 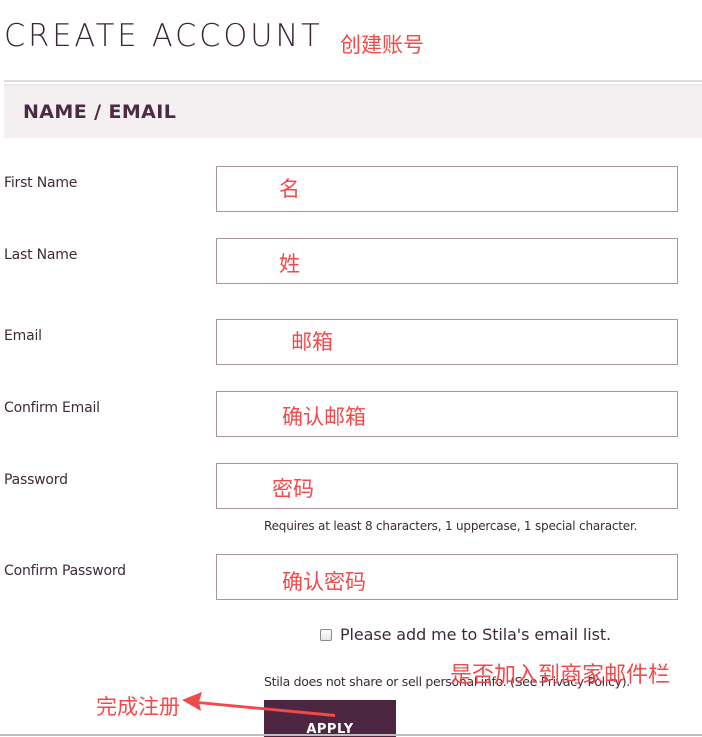 I want to click on email-label: Email, so click(x=23, y=336).